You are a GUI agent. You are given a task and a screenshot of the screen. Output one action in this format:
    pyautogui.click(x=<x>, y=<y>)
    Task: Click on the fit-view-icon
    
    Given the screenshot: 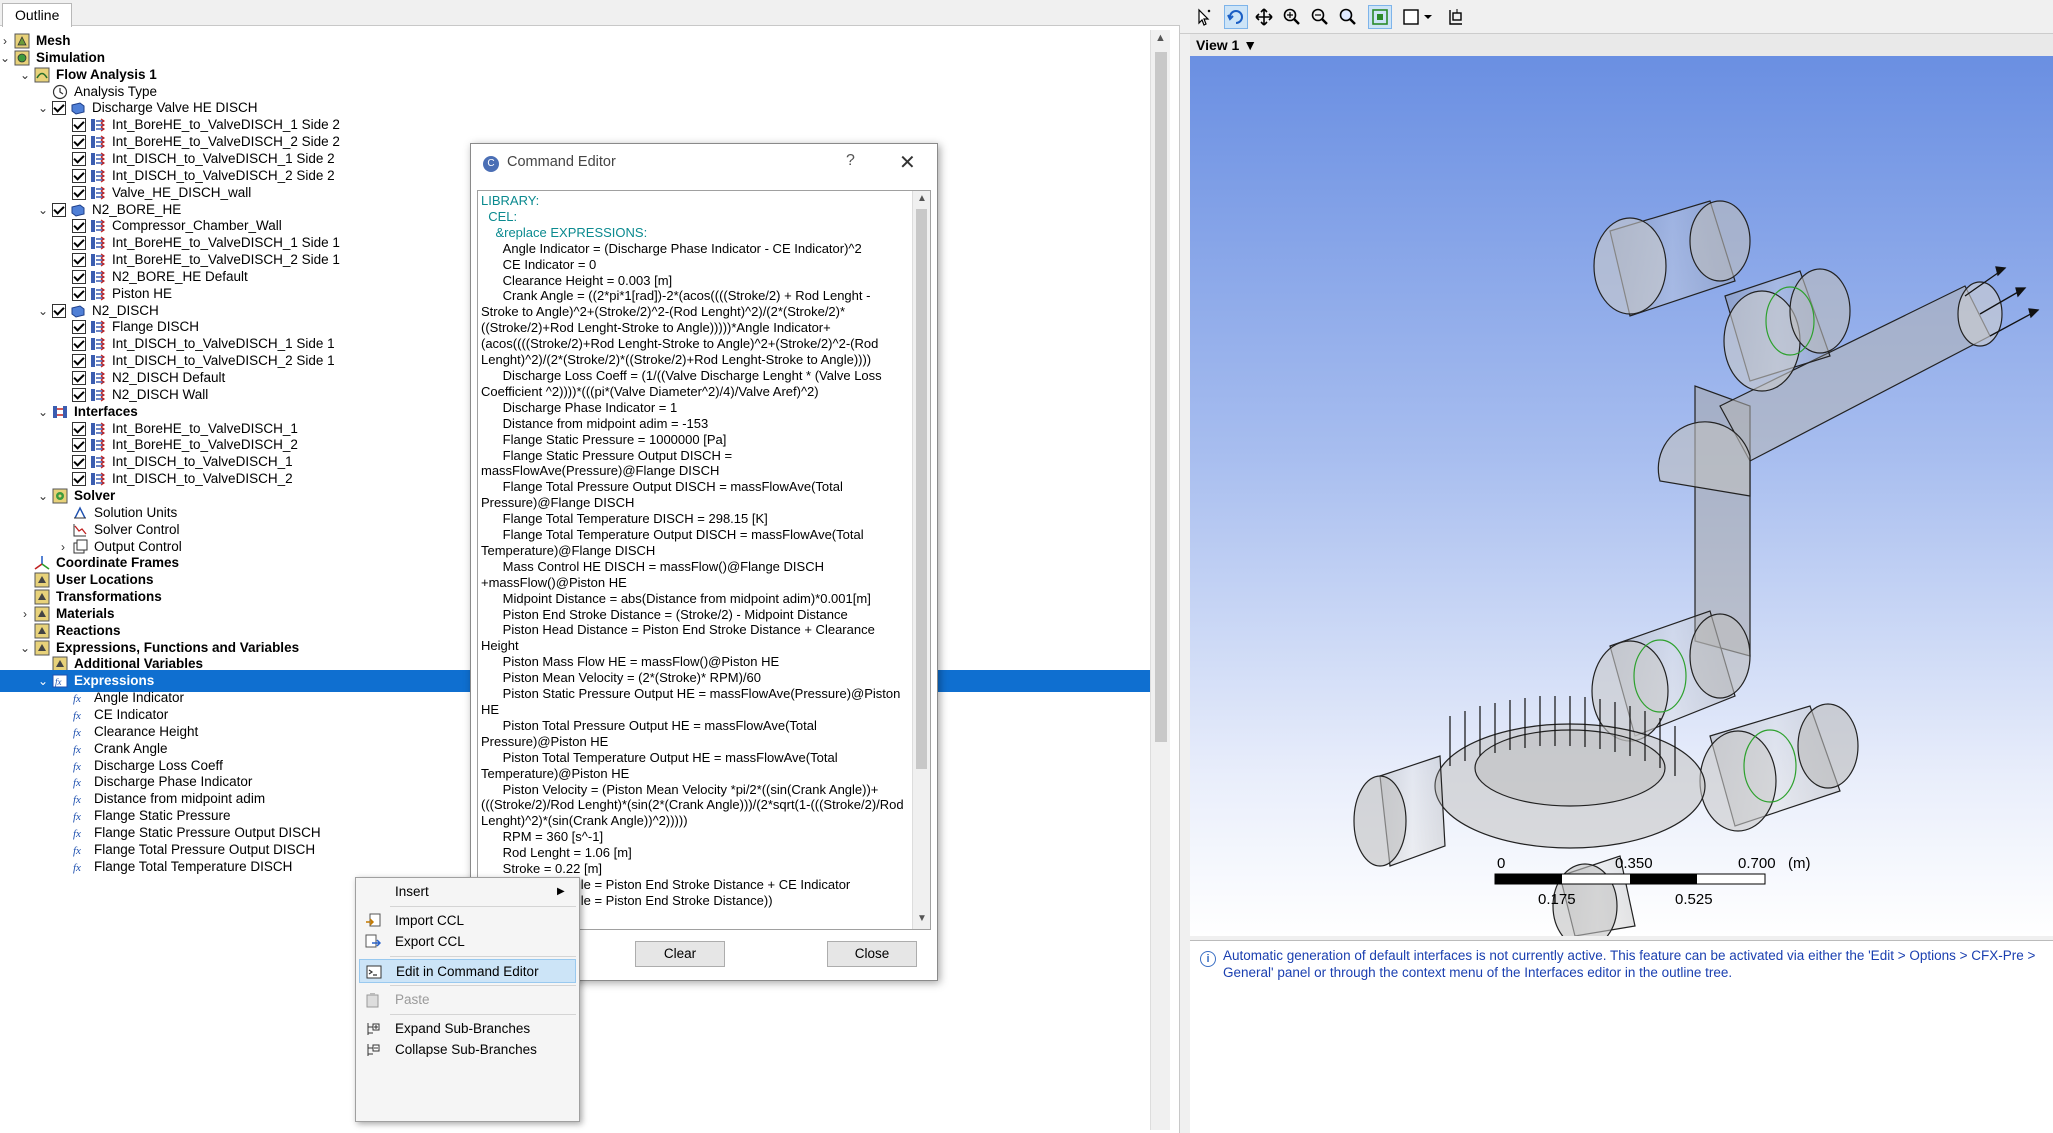 What is the action you would take?
    pyautogui.click(x=1380, y=17)
    